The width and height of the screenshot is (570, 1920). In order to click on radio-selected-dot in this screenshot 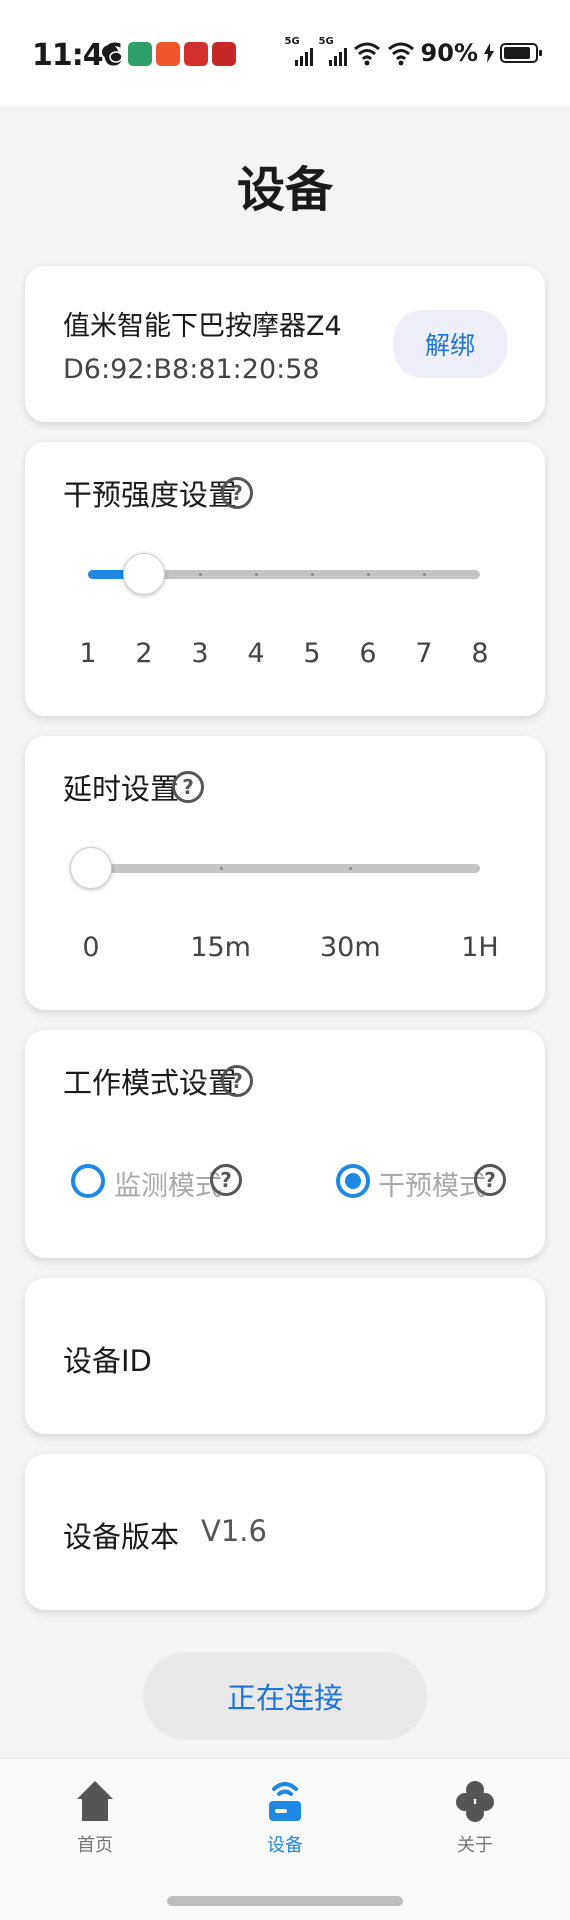, I will do `click(353, 1181)`.